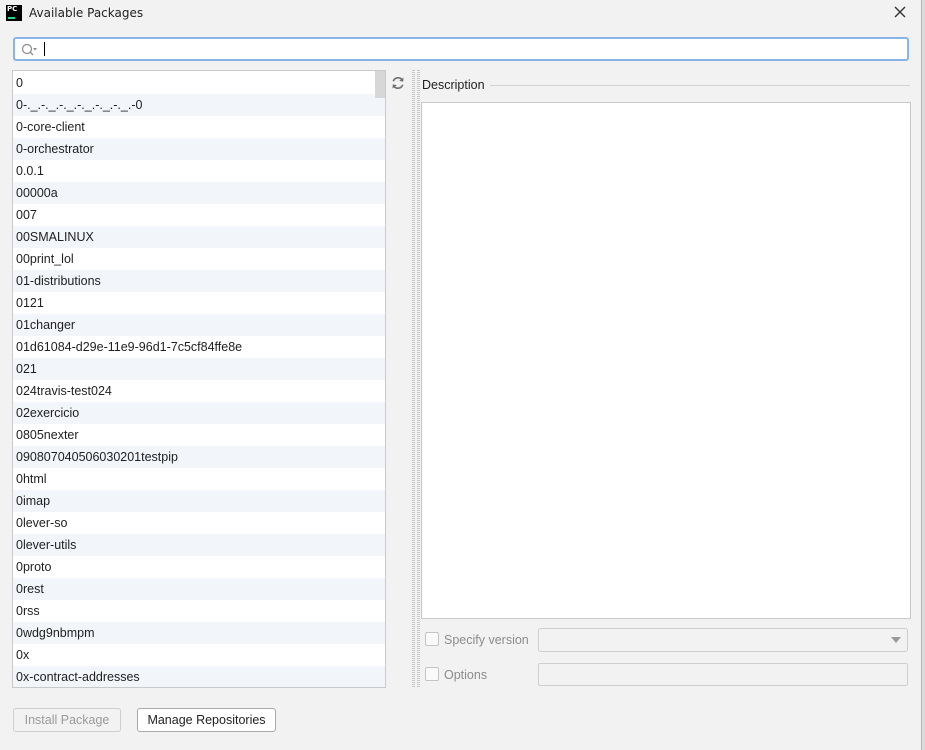 The height and width of the screenshot is (750, 925). I want to click on list-item: 007, so click(199, 215).